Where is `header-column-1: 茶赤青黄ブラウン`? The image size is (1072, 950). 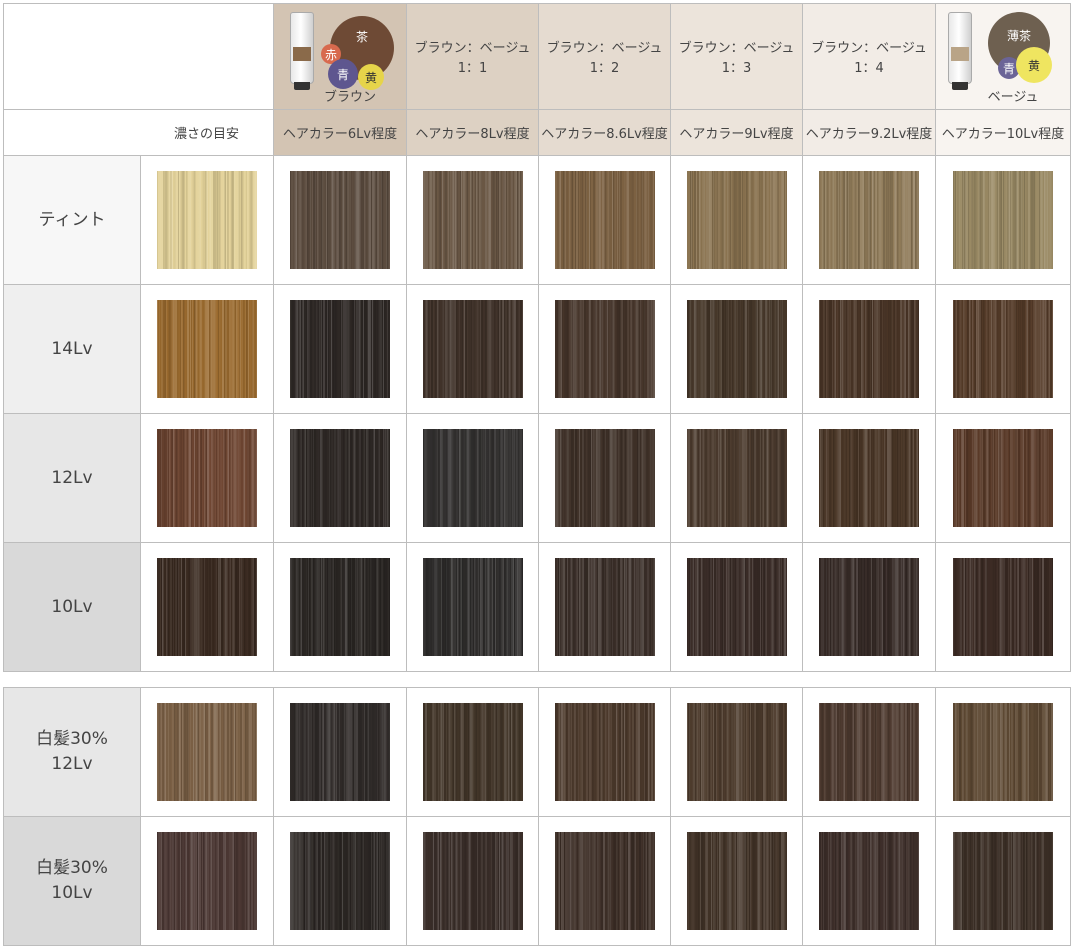
header-column-1: 茶赤青黄ブラウン is located at coordinates (340, 56).